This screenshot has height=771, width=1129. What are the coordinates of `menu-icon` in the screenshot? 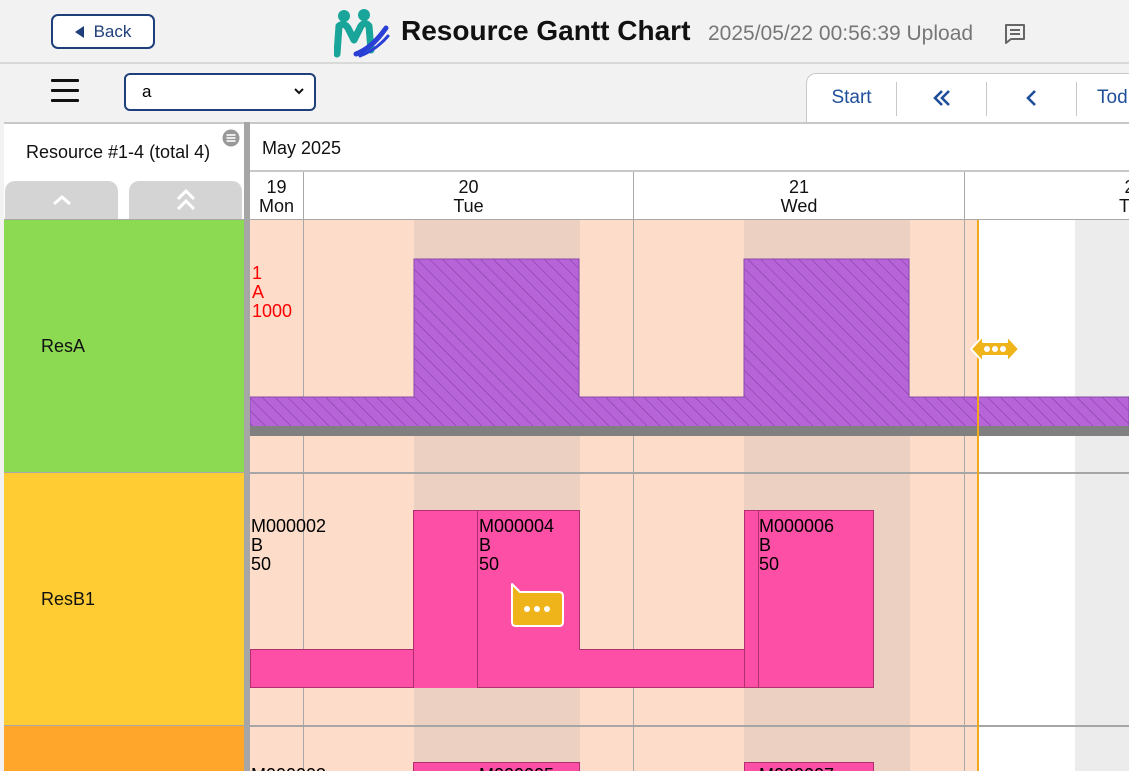 It's located at (65, 91).